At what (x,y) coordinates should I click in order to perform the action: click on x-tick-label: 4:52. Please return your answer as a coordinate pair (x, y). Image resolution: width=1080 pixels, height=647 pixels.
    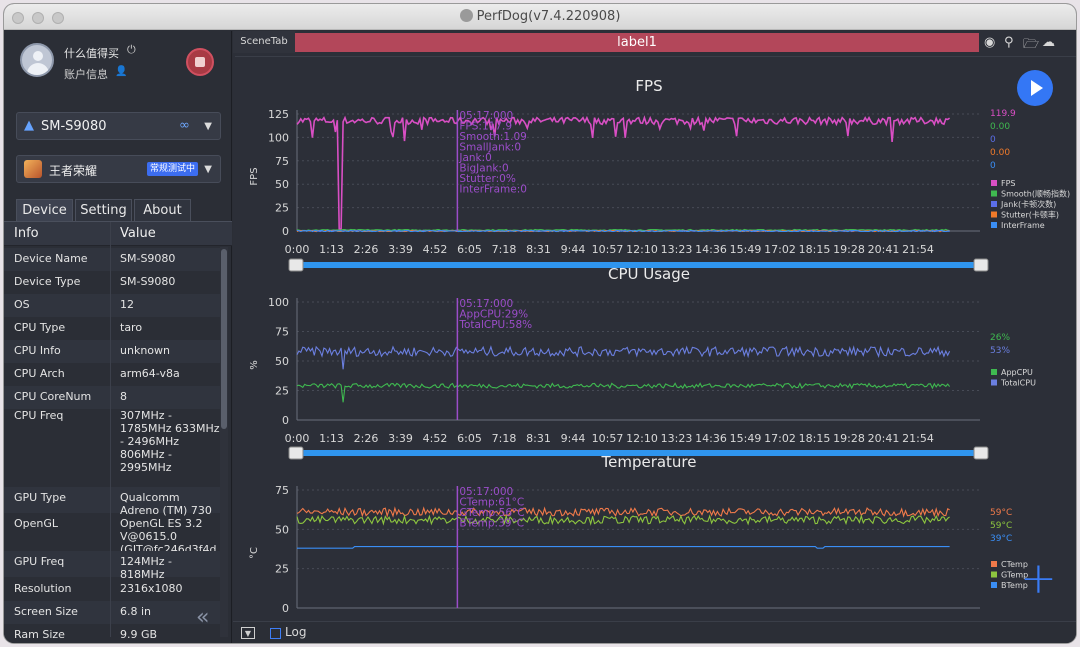
    Looking at the image, I should click on (435, 438).